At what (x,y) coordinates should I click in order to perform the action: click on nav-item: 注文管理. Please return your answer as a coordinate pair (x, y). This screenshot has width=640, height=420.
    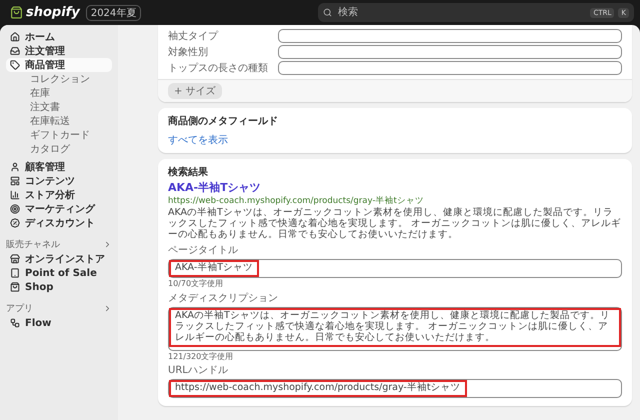
    Looking at the image, I should click on (59, 51).